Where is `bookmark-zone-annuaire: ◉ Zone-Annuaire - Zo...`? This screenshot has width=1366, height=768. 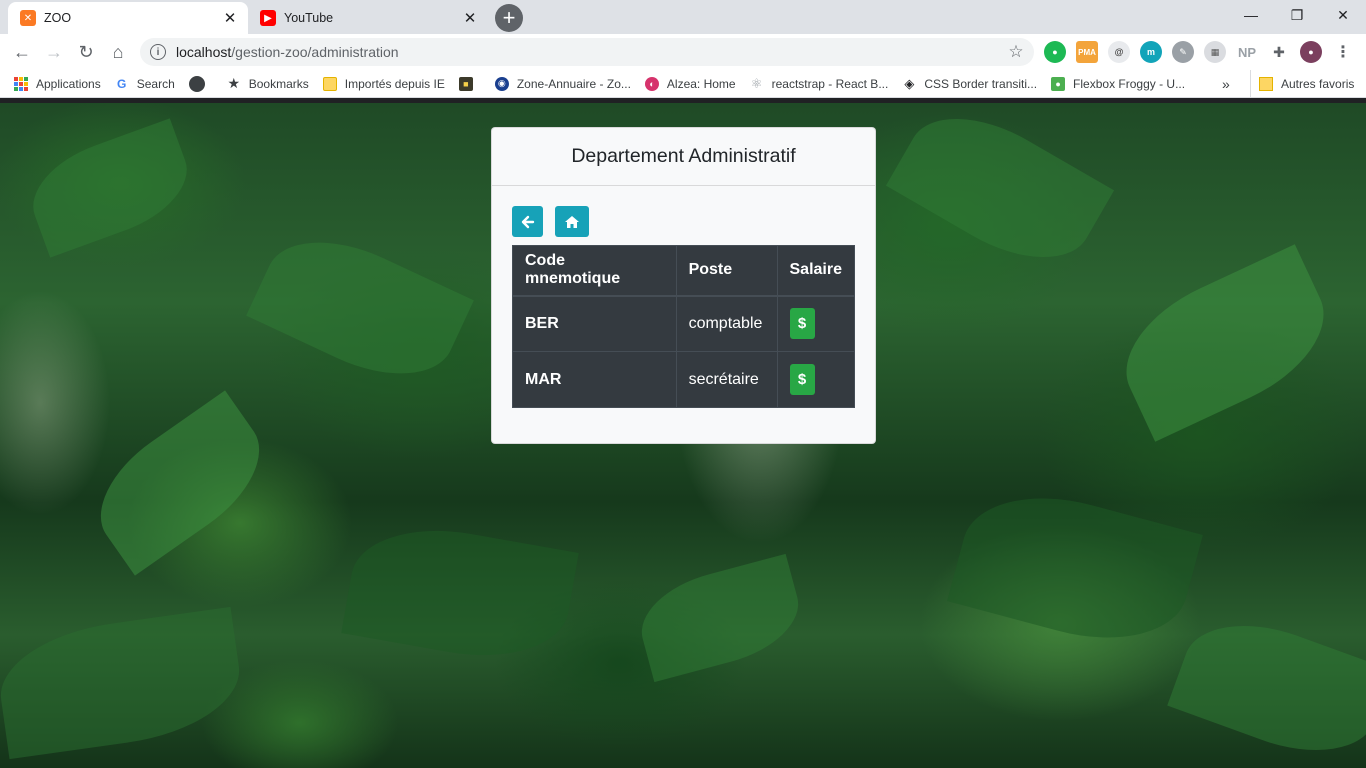
bookmark-zone-annuaire: ◉ Zone-Annuaire - Zo... is located at coordinates (563, 84).